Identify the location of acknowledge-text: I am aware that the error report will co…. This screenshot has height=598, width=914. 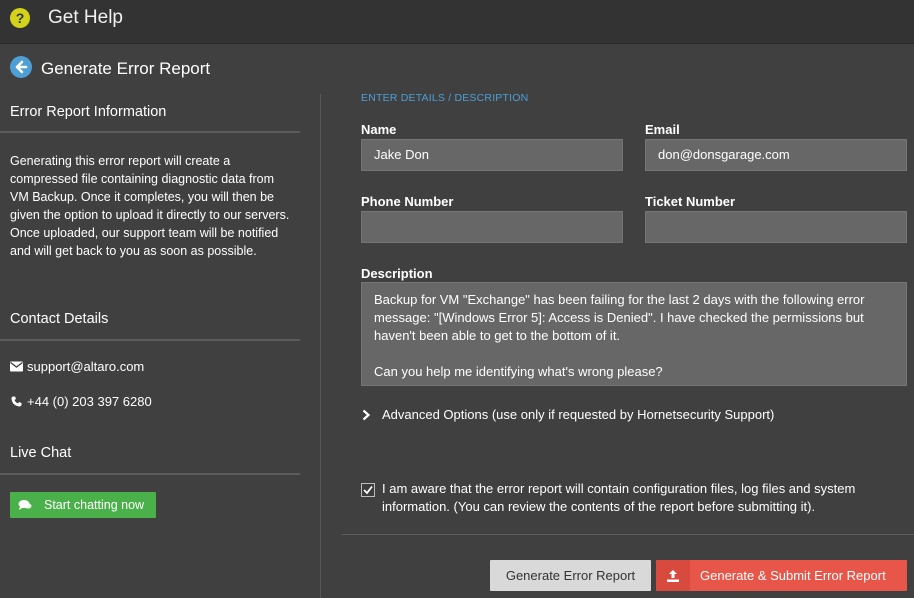
(619, 497).